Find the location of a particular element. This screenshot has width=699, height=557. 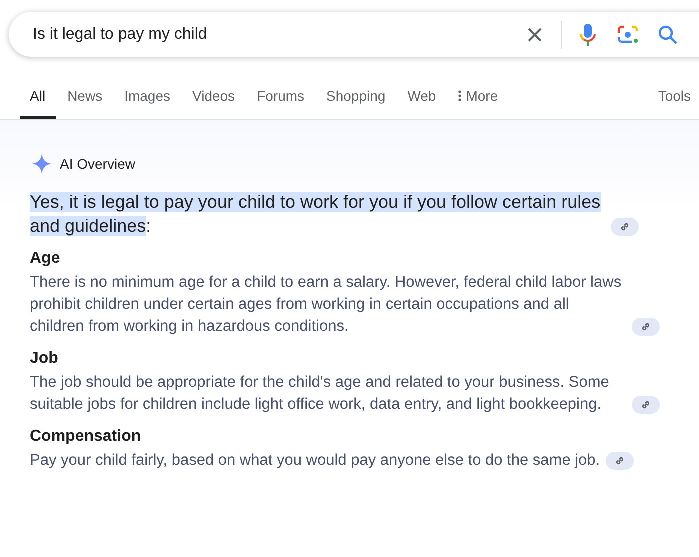

sparkle-icon is located at coordinates (42, 164).